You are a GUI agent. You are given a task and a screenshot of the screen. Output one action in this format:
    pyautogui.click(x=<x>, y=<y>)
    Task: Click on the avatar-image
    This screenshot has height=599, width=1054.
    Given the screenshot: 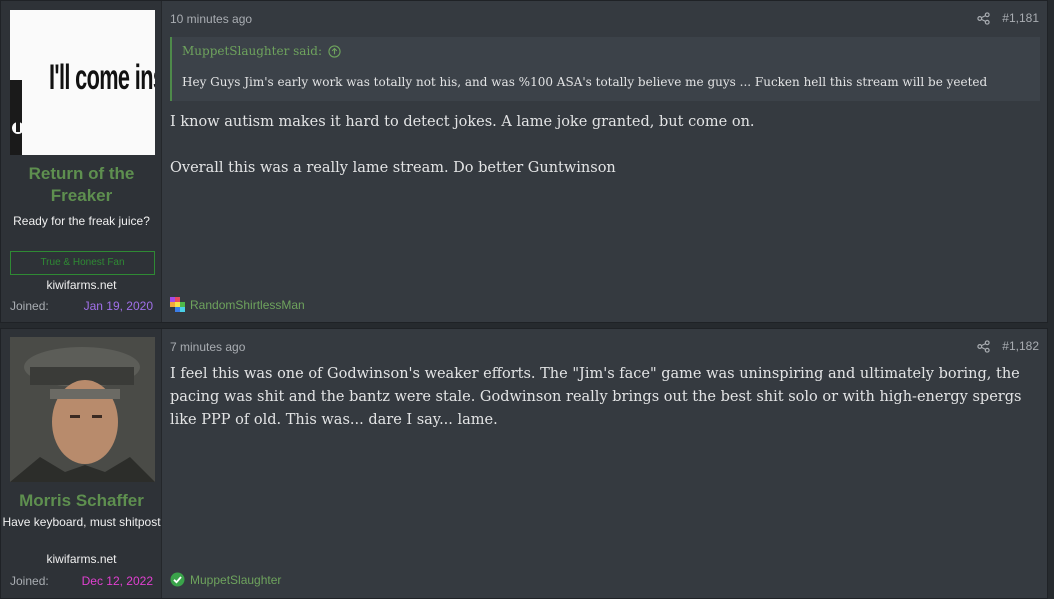 What is the action you would take?
    pyautogui.click(x=82, y=409)
    